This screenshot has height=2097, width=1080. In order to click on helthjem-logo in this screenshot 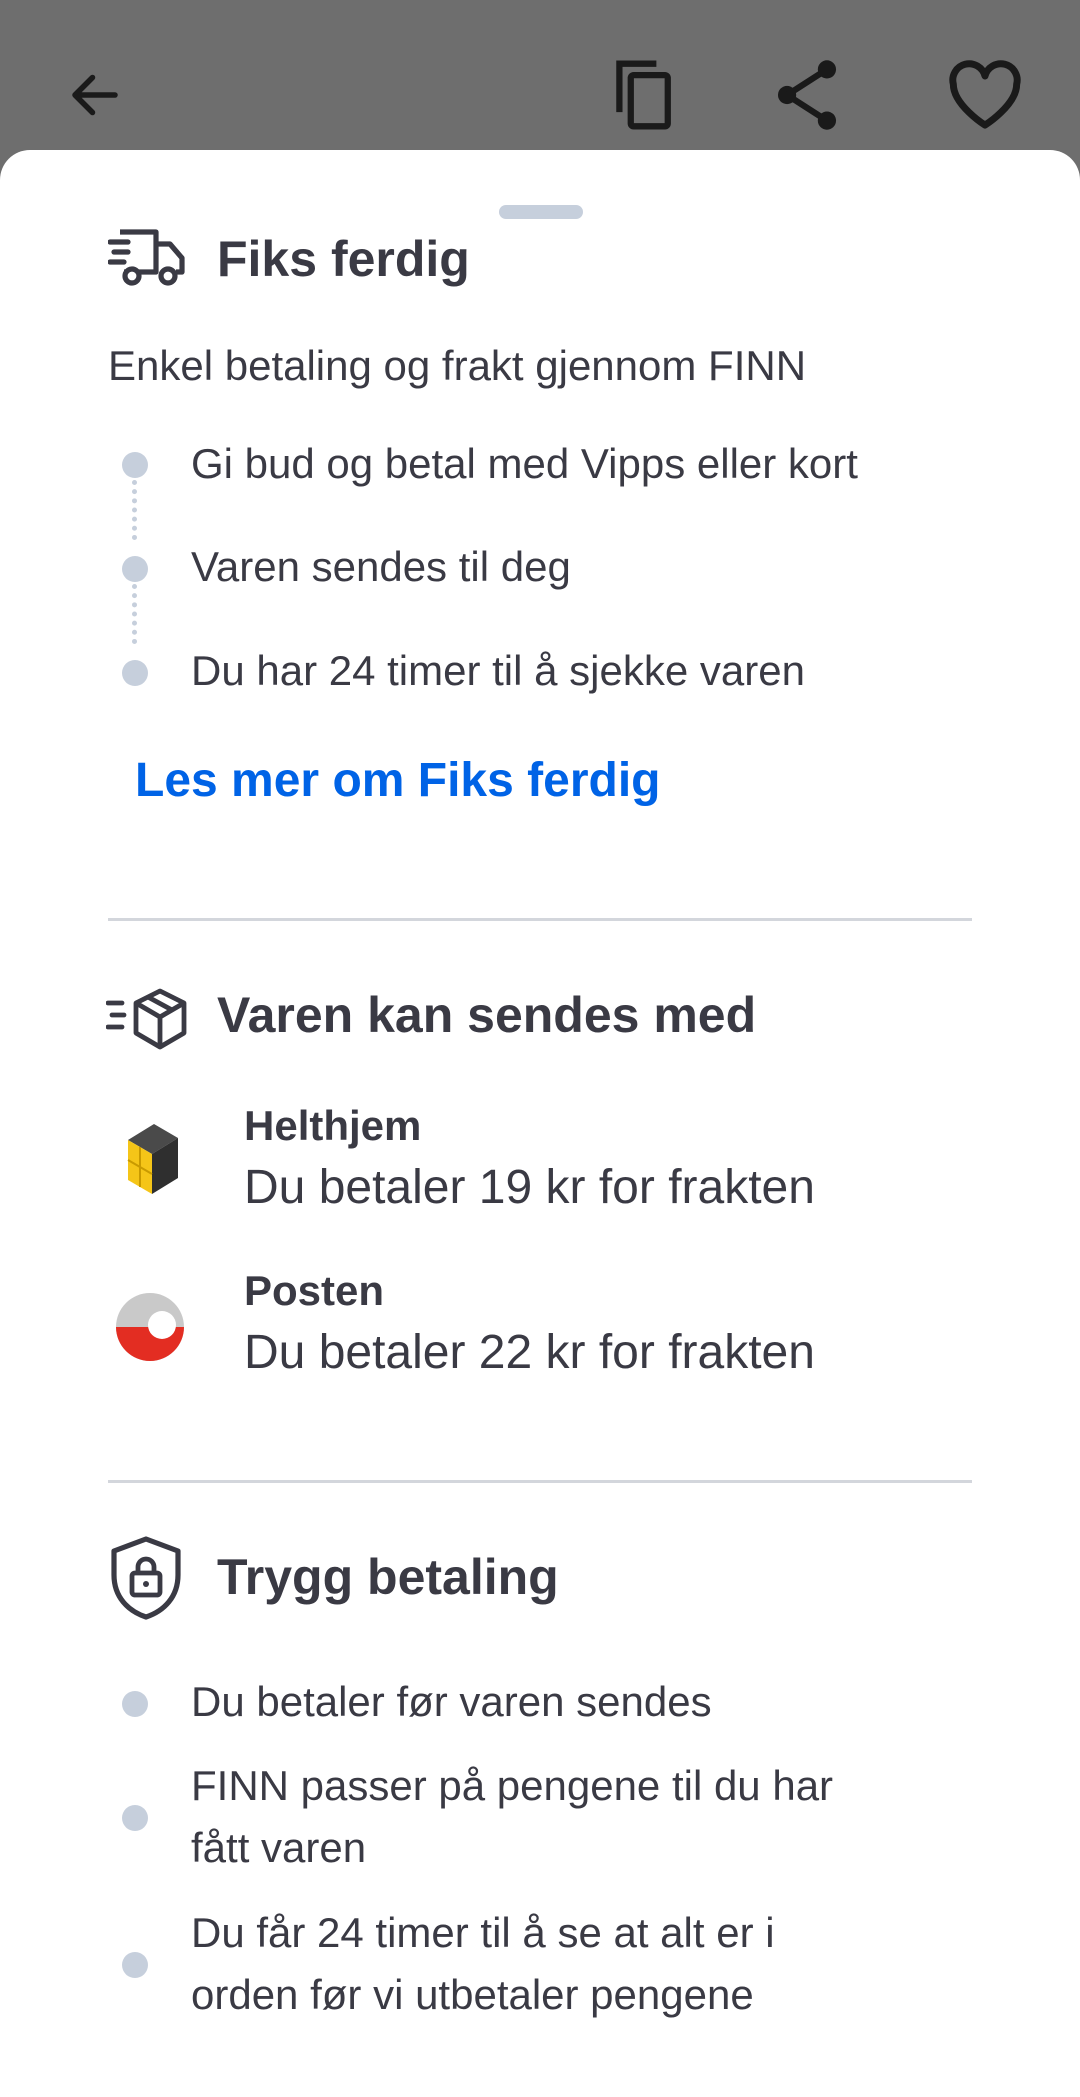, I will do `click(152, 1159)`.